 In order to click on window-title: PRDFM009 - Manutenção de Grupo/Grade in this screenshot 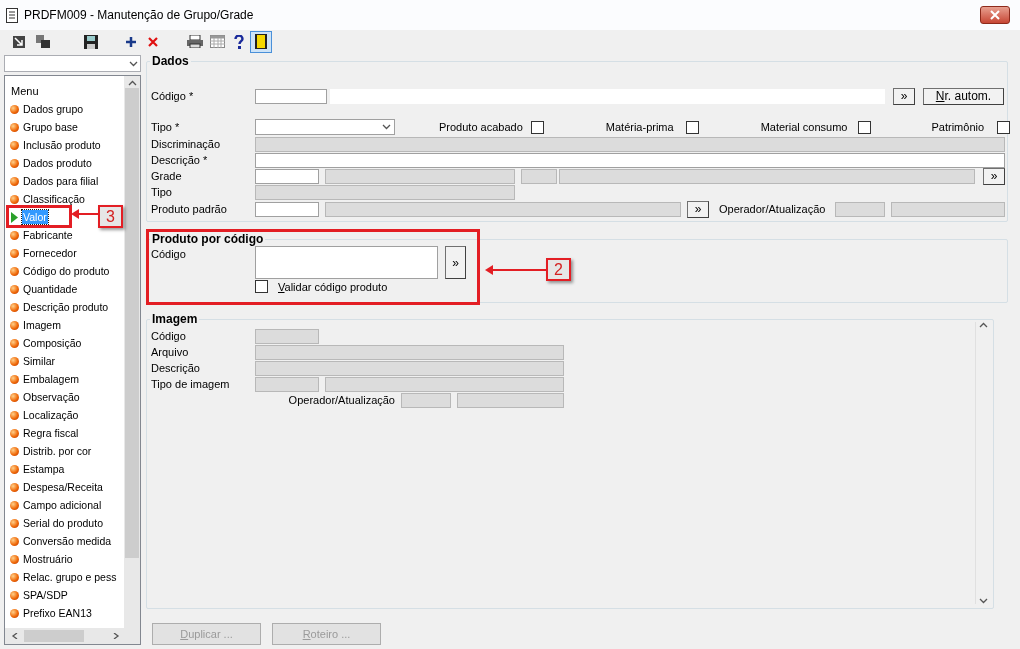, I will do `click(139, 15)`.